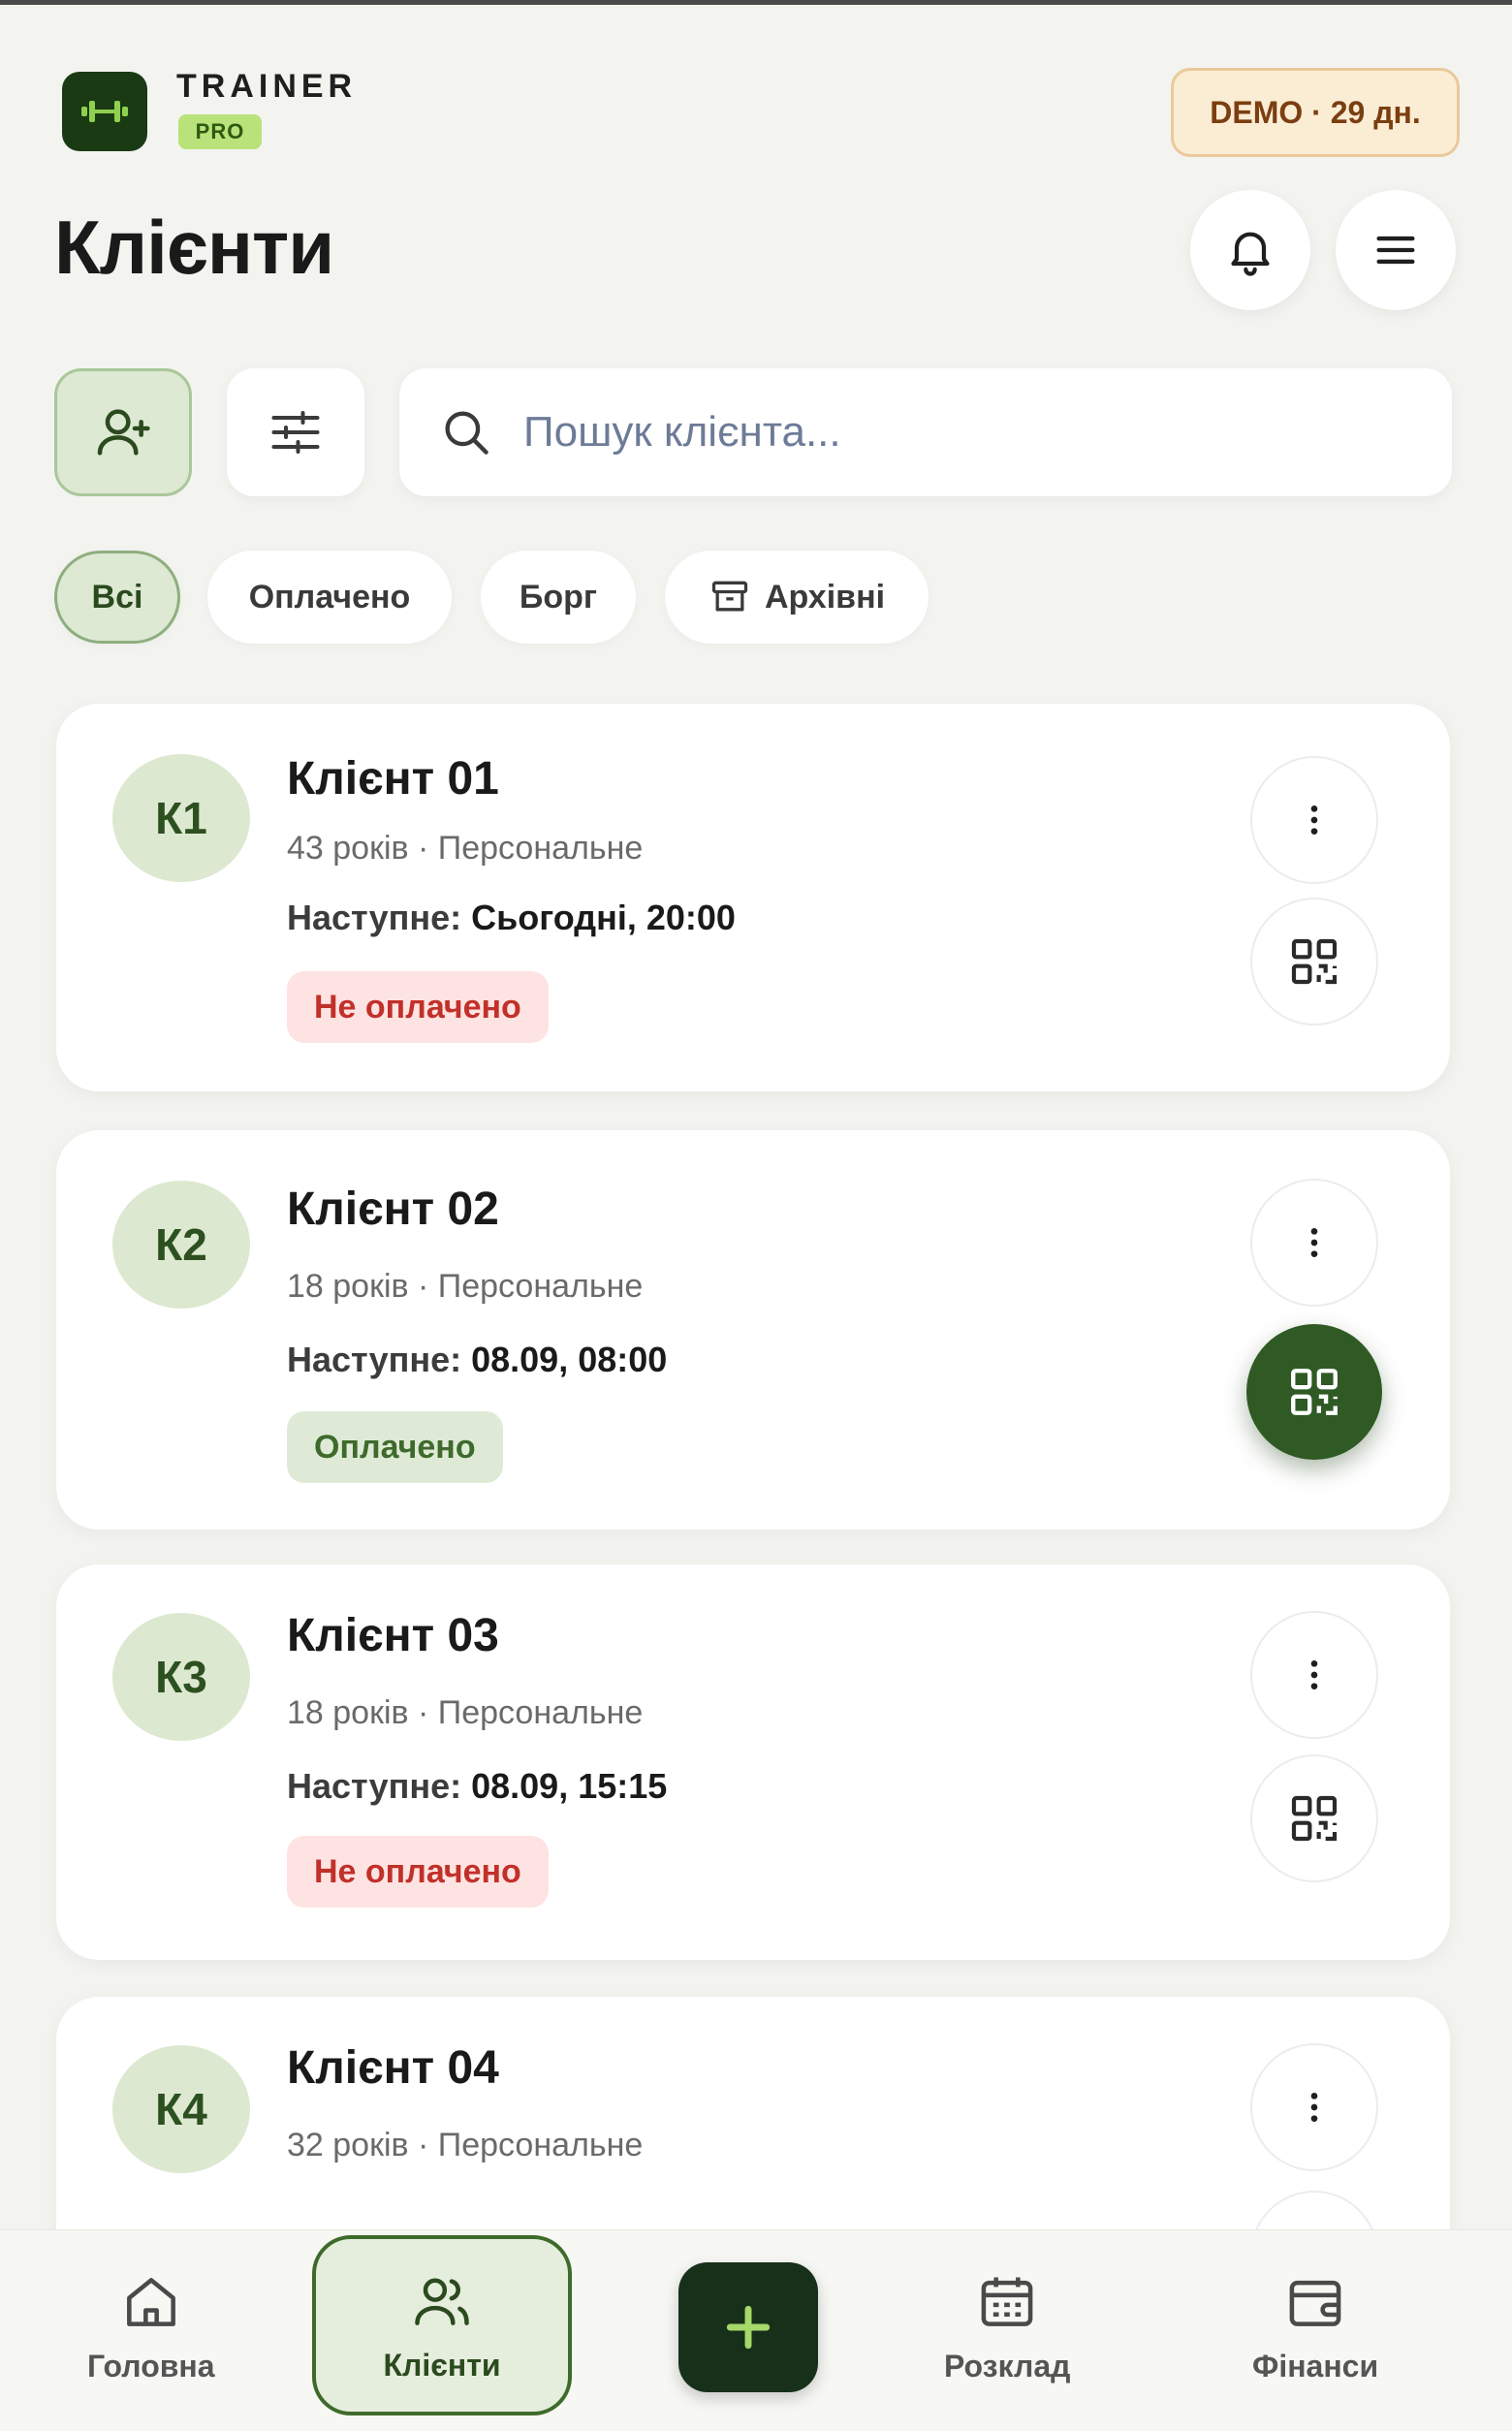 The width and height of the screenshot is (1512, 2431). I want to click on nav-label: Фінанси, so click(1315, 2366).